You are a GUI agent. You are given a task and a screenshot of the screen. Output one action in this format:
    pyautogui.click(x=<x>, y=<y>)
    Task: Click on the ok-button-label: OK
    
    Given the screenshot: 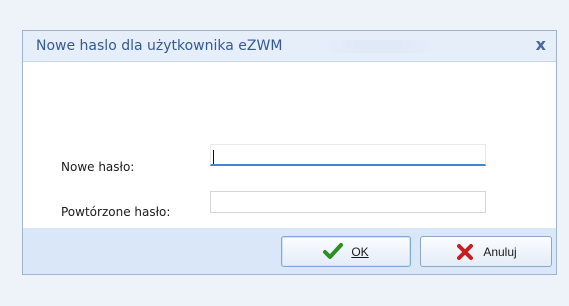 What is the action you would take?
    pyautogui.click(x=360, y=251)
    